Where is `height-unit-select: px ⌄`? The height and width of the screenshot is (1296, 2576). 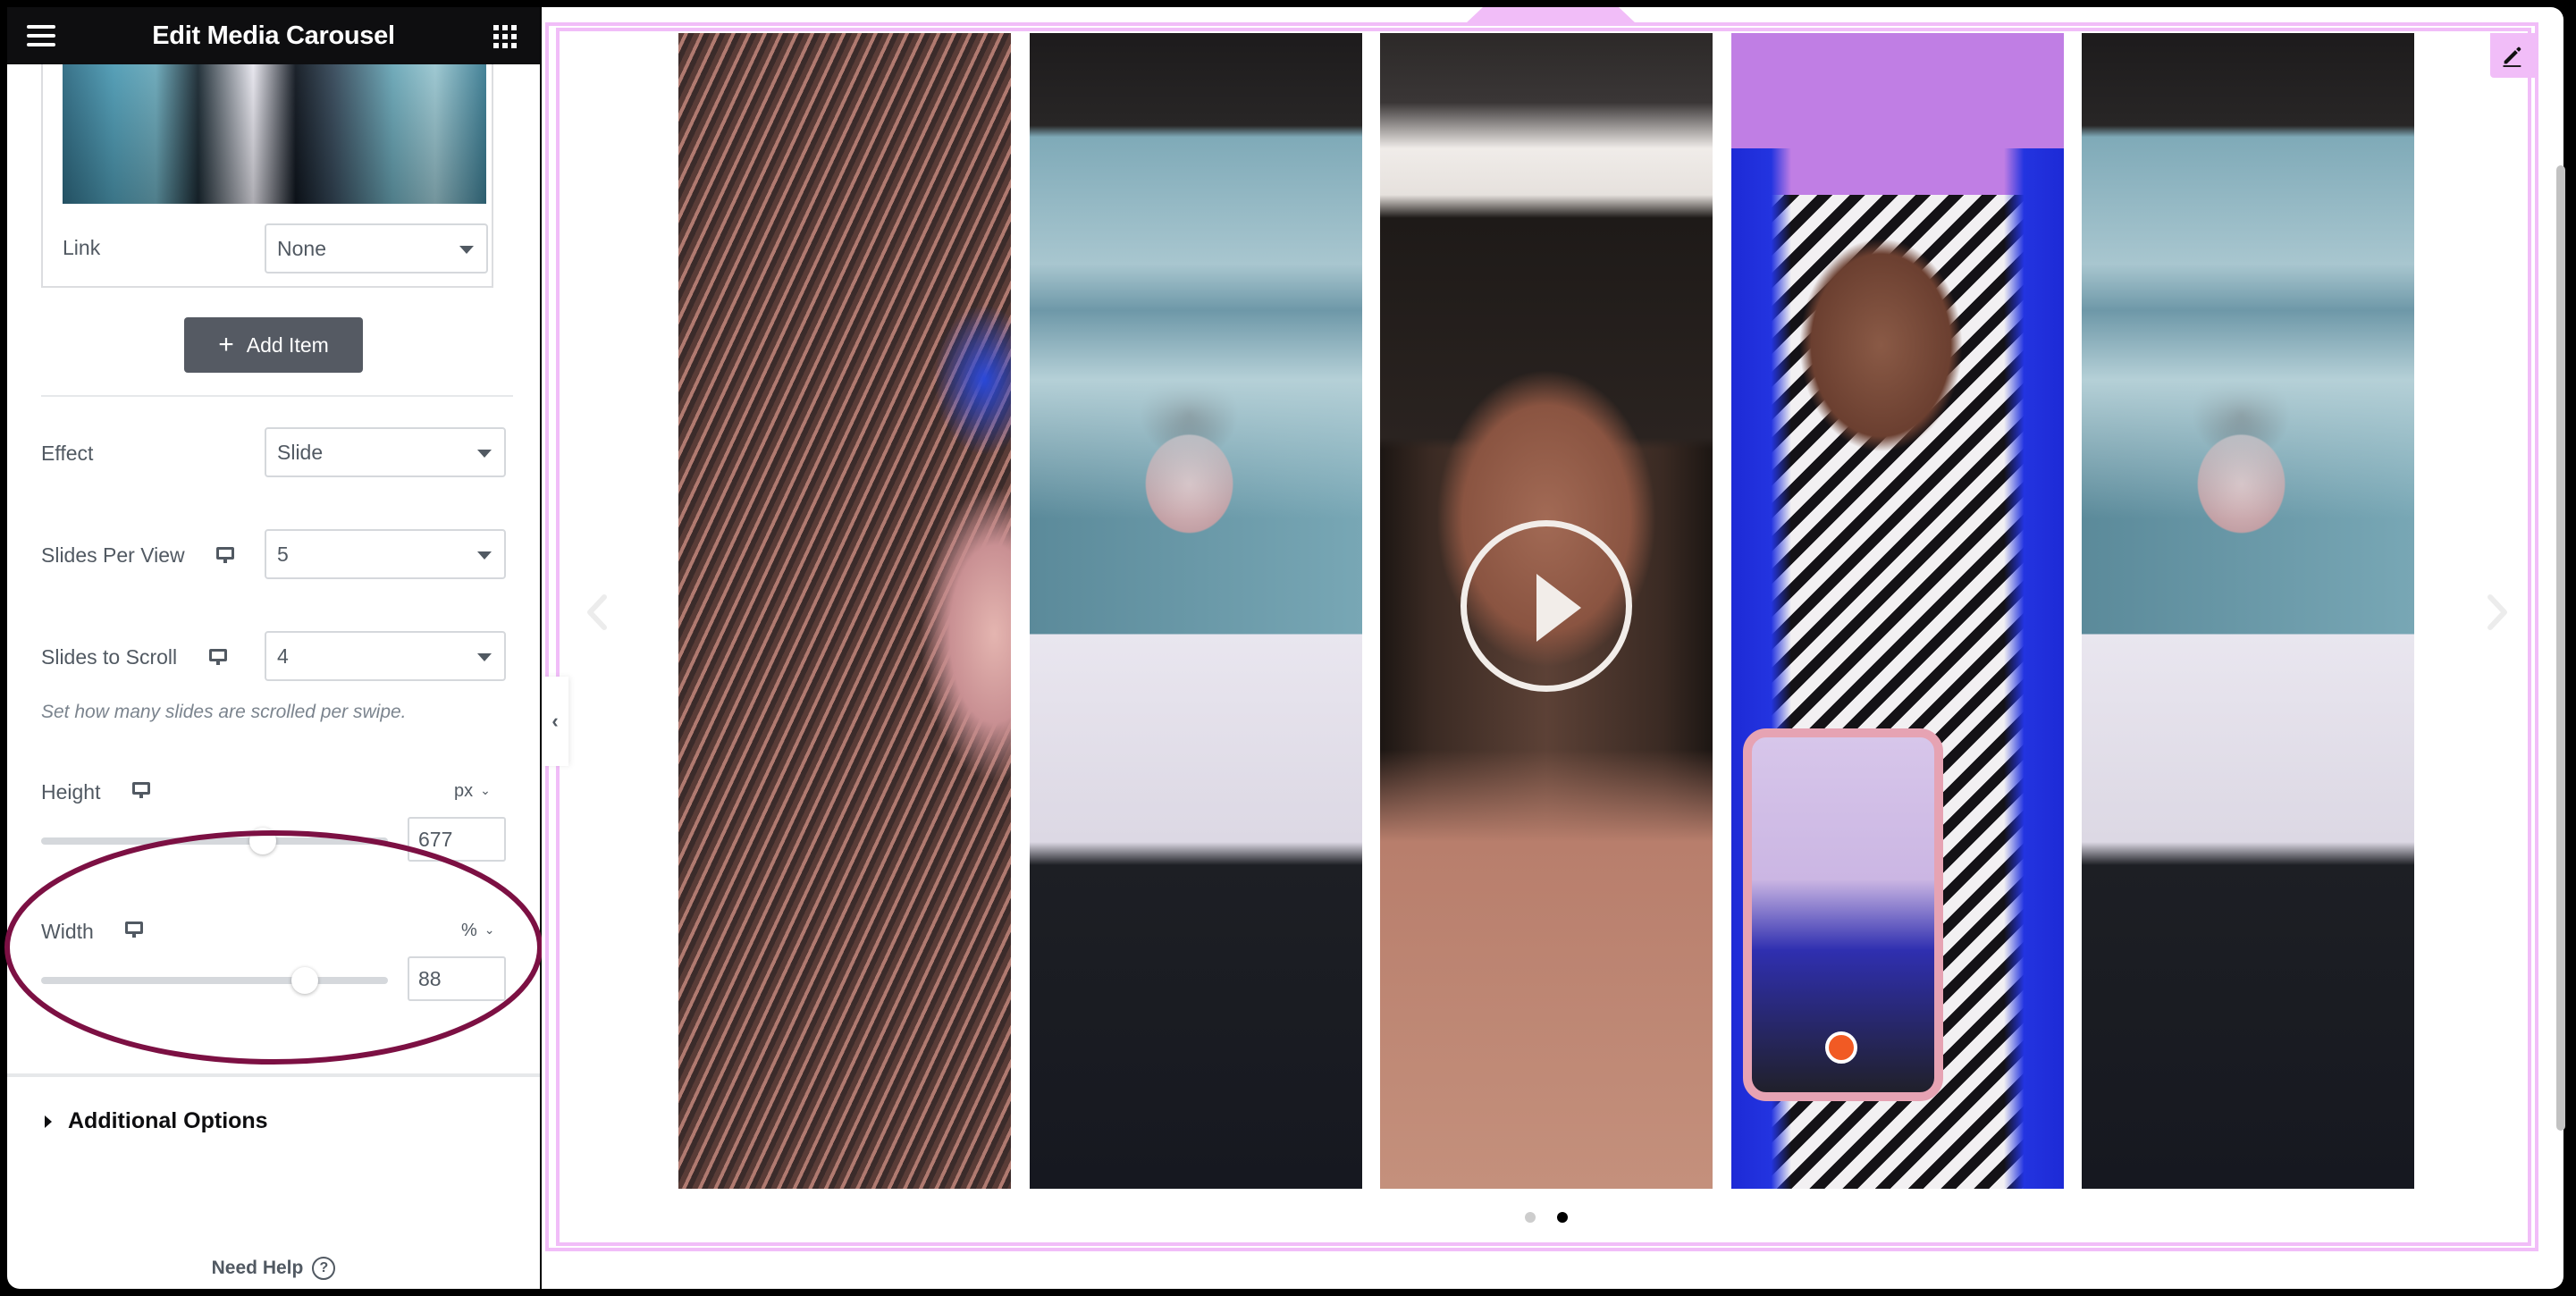 height-unit-select: px ⌄ is located at coordinates (473, 791).